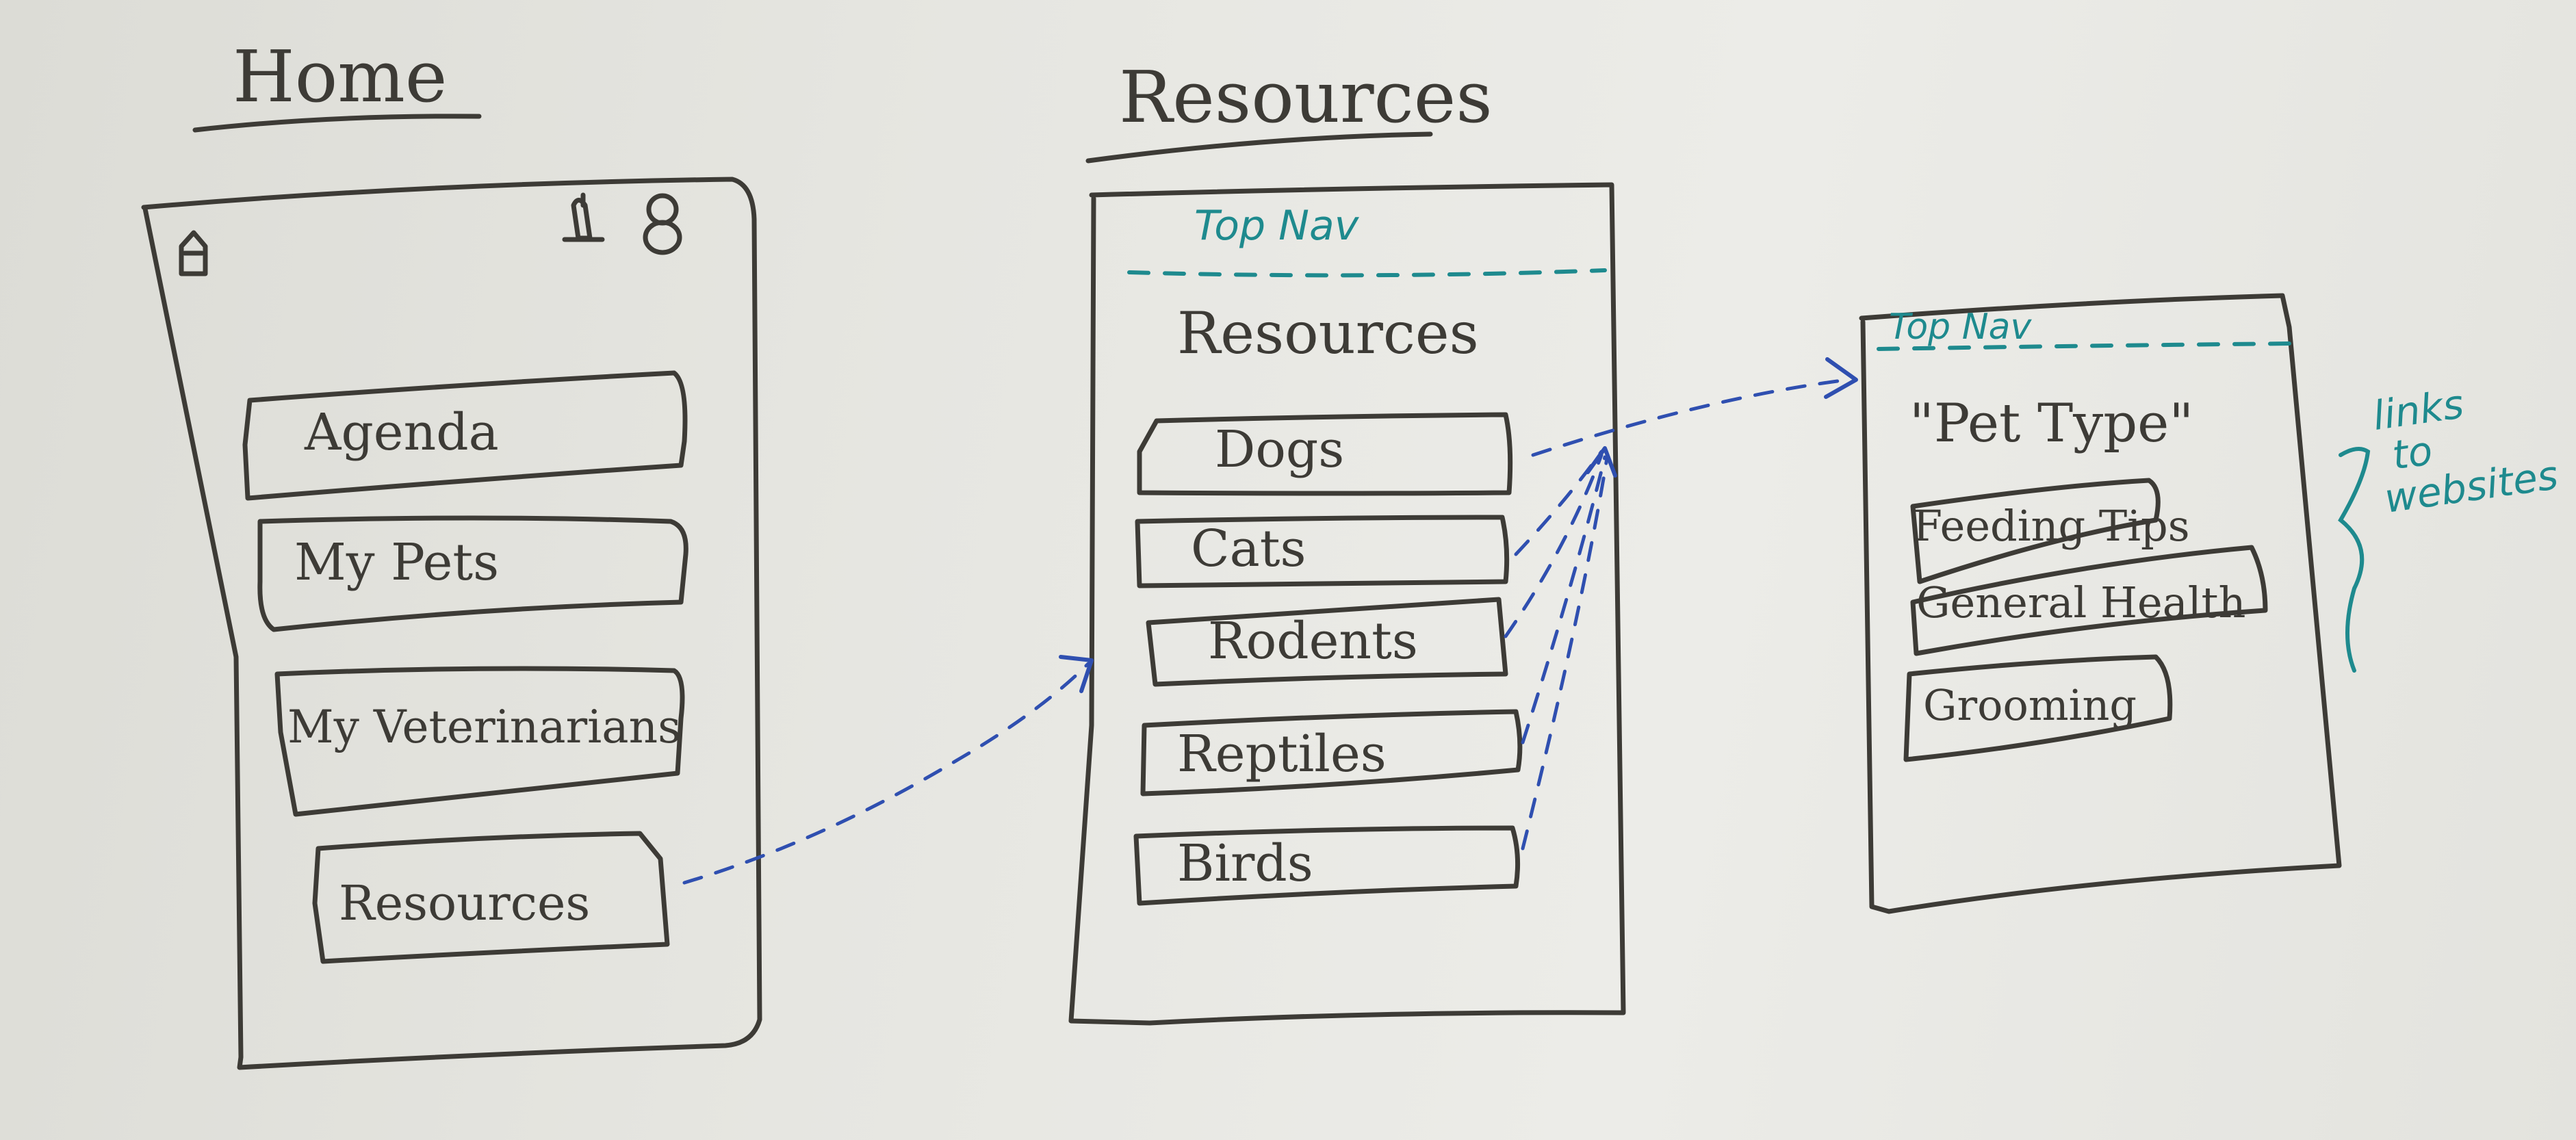  What do you see at coordinates (2051, 526) in the screenshot?
I see `feeding-tips-button: Feeding Tips` at bounding box center [2051, 526].